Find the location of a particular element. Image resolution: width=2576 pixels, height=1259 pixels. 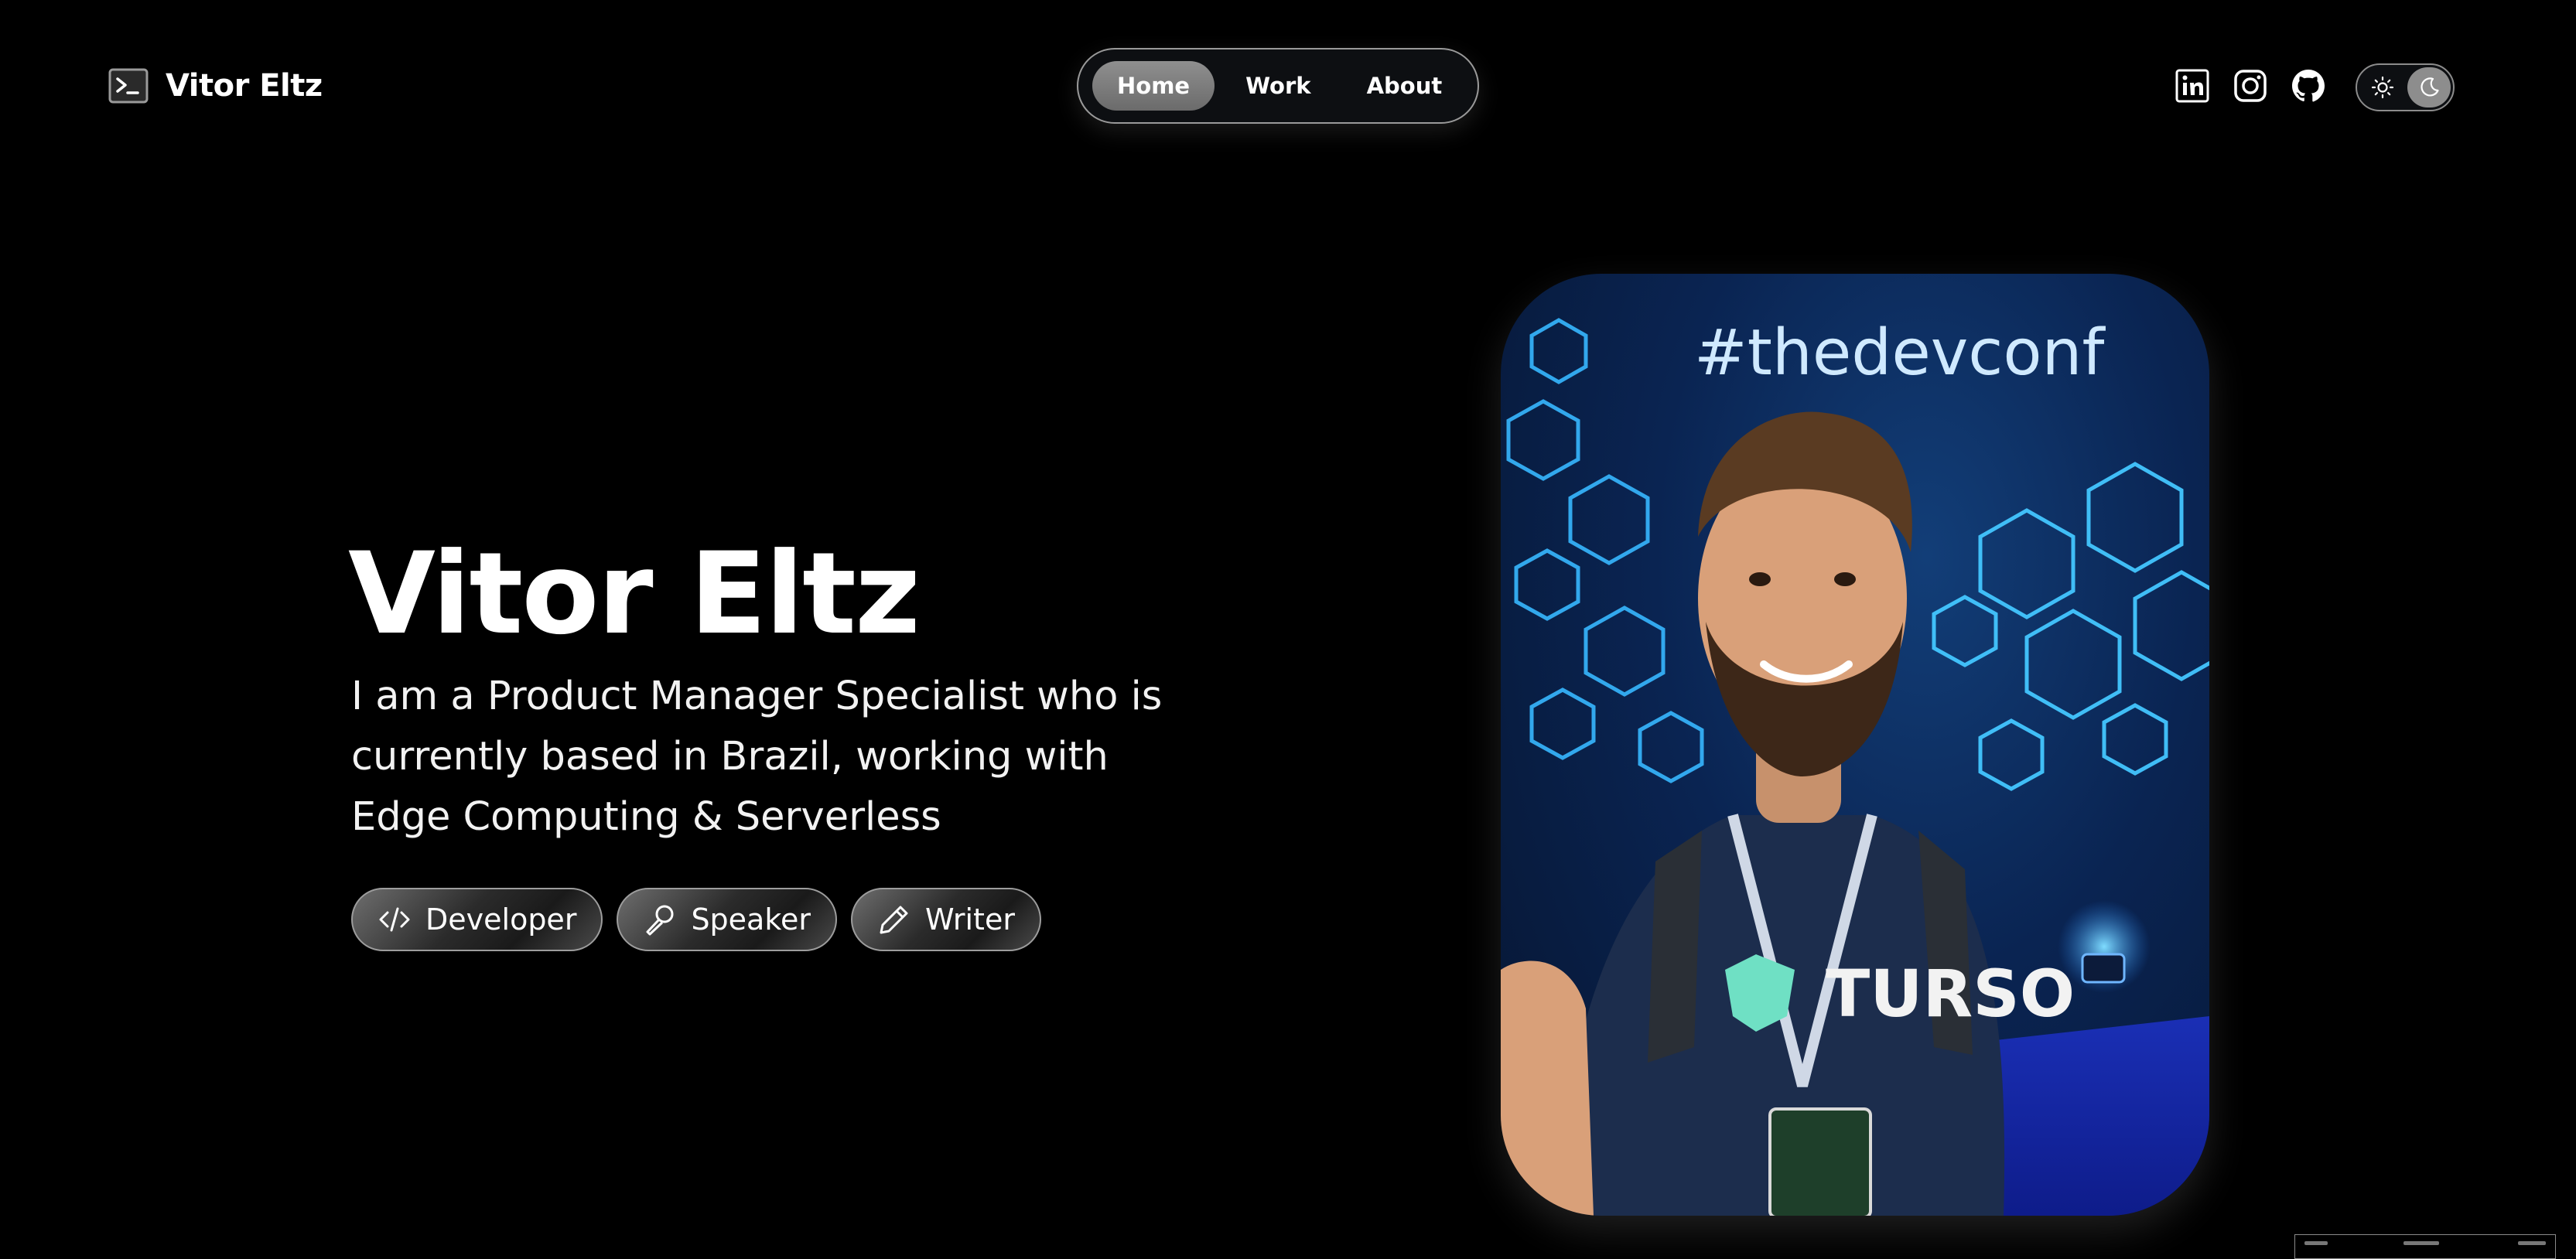

role-tags: Developer Speaker Writer is located at coordinates (696, 920).